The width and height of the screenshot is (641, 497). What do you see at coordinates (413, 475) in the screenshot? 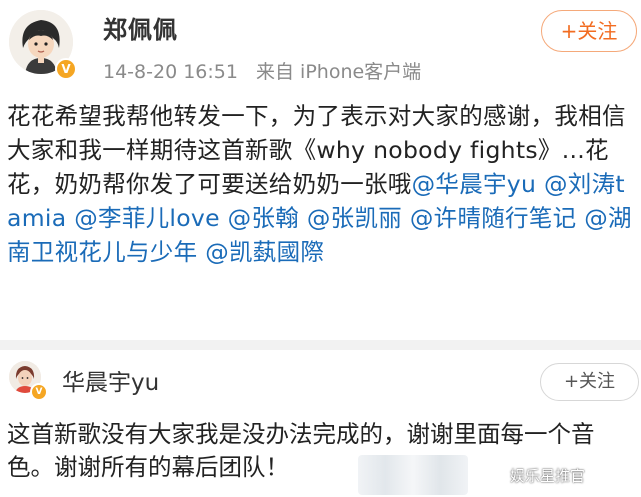
I see `blurred-region` at bounding box center [413, 475].